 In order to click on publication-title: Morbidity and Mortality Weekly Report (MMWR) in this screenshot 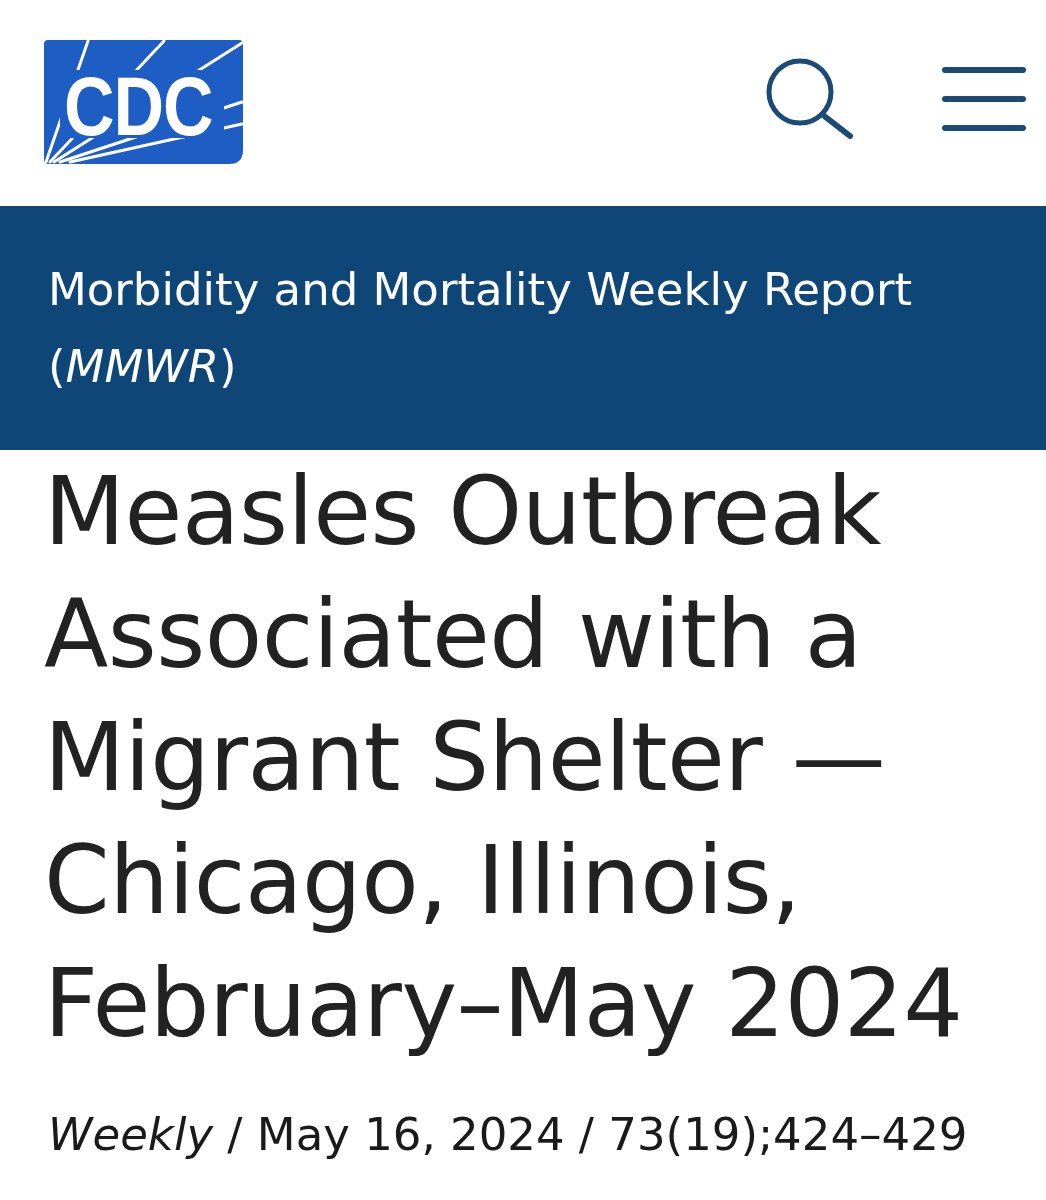, I will do `click(481, 328)`.